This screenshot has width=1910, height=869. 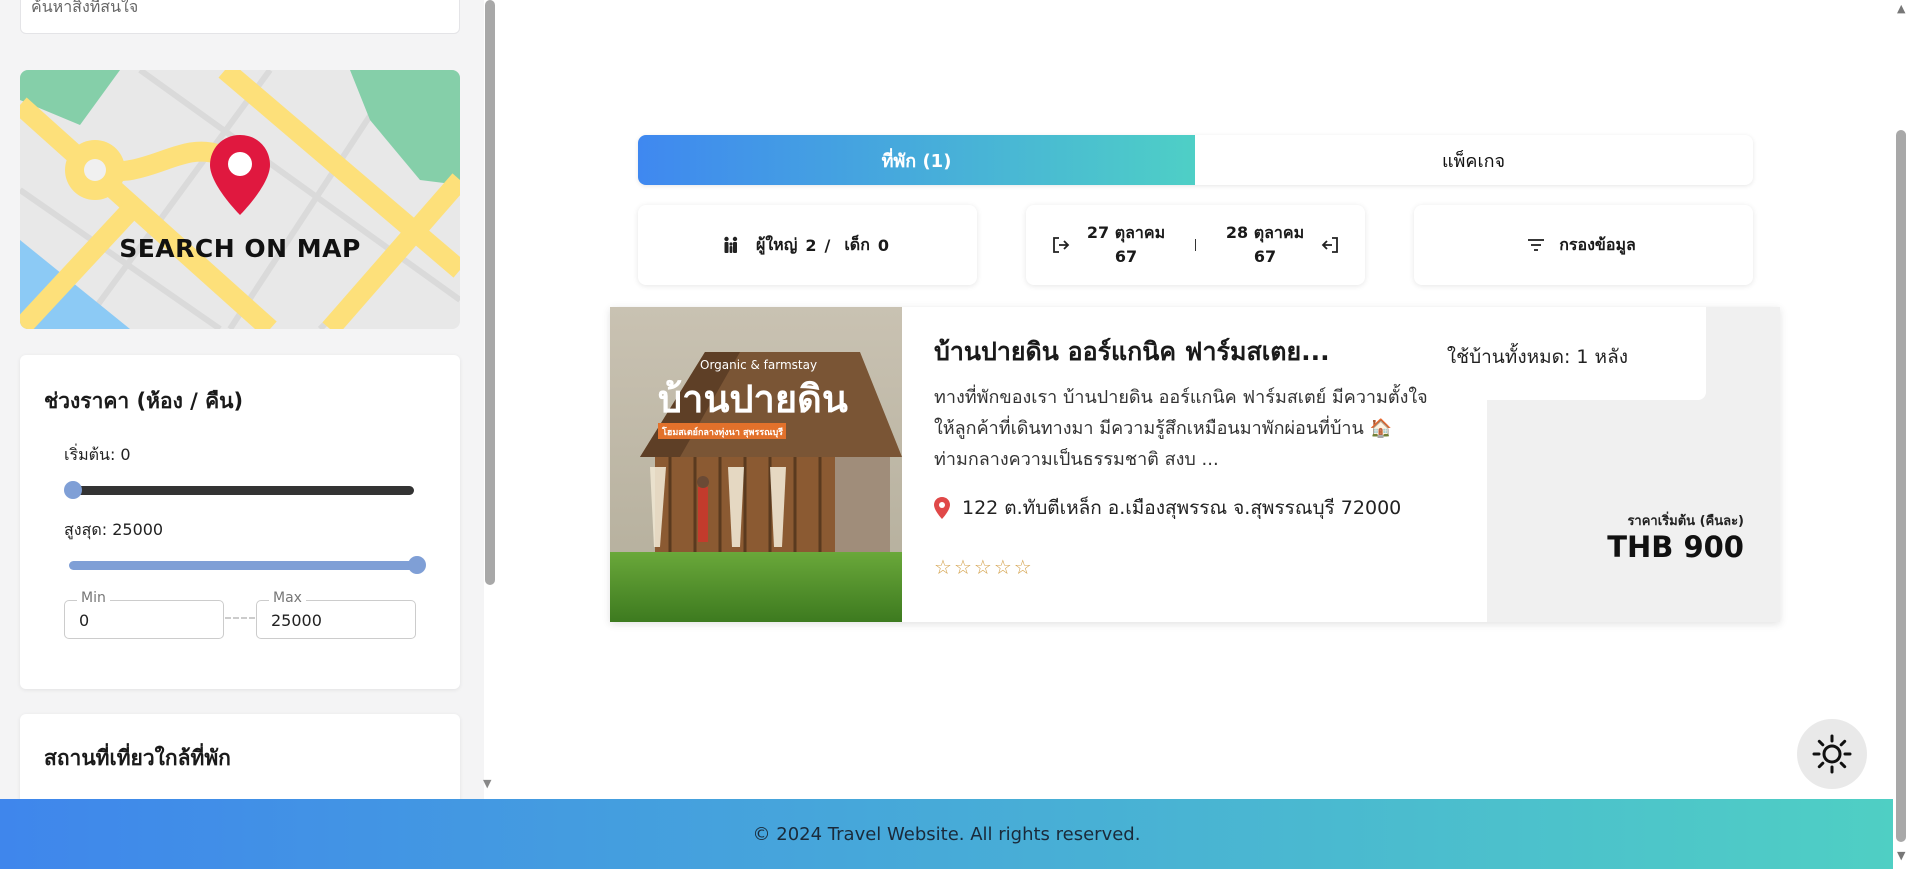 I want to click on tab-package: แพ็คเกจ, so click(x=1473, y=160).